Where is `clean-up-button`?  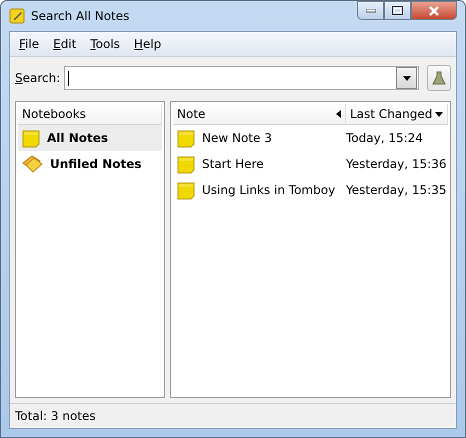 clean-up-button is located at coordinates (439, 78).